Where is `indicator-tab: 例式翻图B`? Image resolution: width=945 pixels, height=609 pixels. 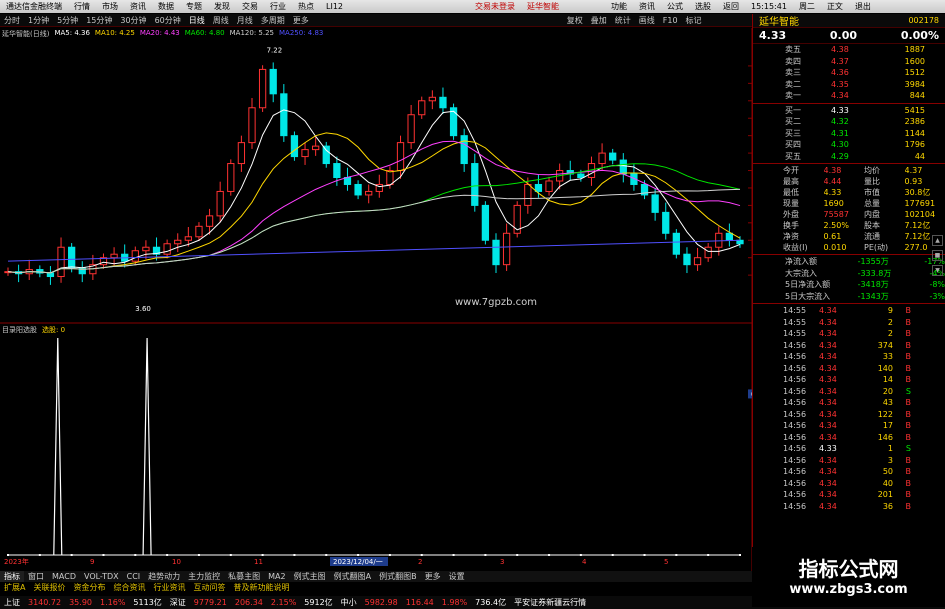 indicator-tab: 例式翻图B is located at coordinates (398, 576).